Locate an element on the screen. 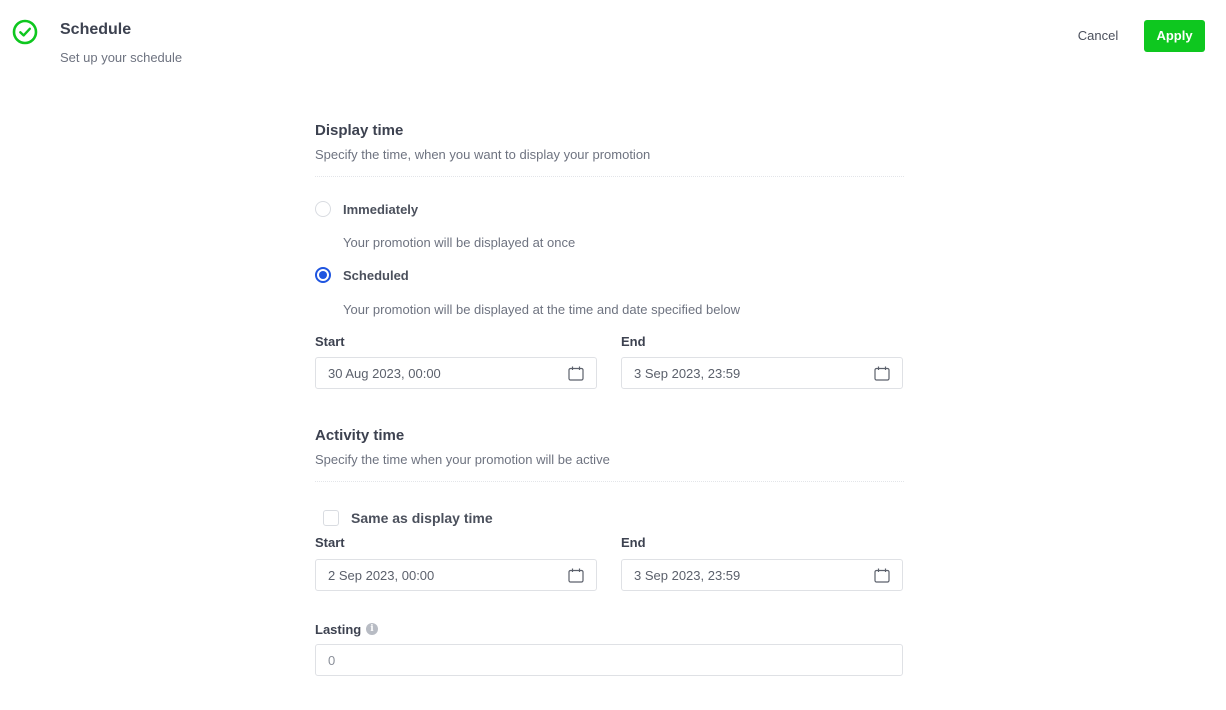 Image resolution: width=1226 pixels, height=710 pixels. info-icon: i is located at coordinates (372, 629).